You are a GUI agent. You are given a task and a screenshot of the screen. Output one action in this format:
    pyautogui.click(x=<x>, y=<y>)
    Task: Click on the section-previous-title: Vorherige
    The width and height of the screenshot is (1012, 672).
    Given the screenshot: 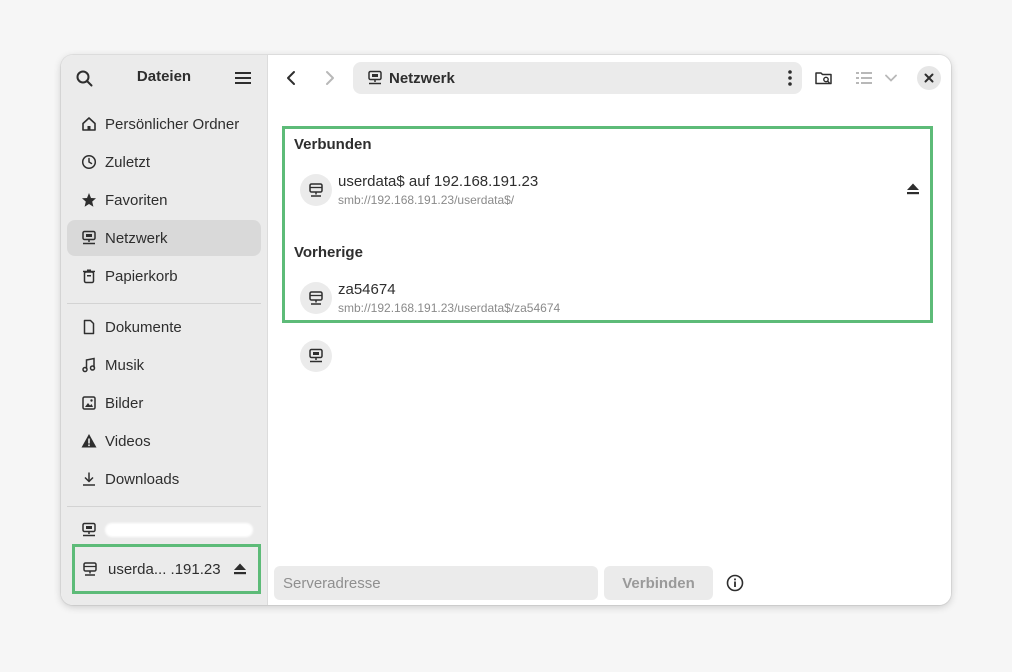 What is the action you would take?
    pyautogui.click(x=328, y=252)
    